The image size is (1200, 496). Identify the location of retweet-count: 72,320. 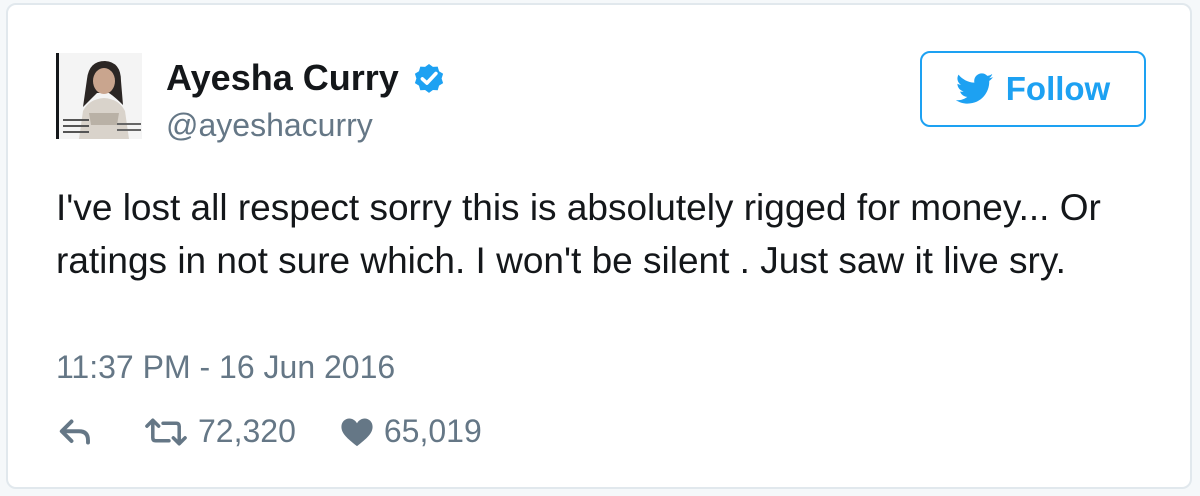
(247, 431).